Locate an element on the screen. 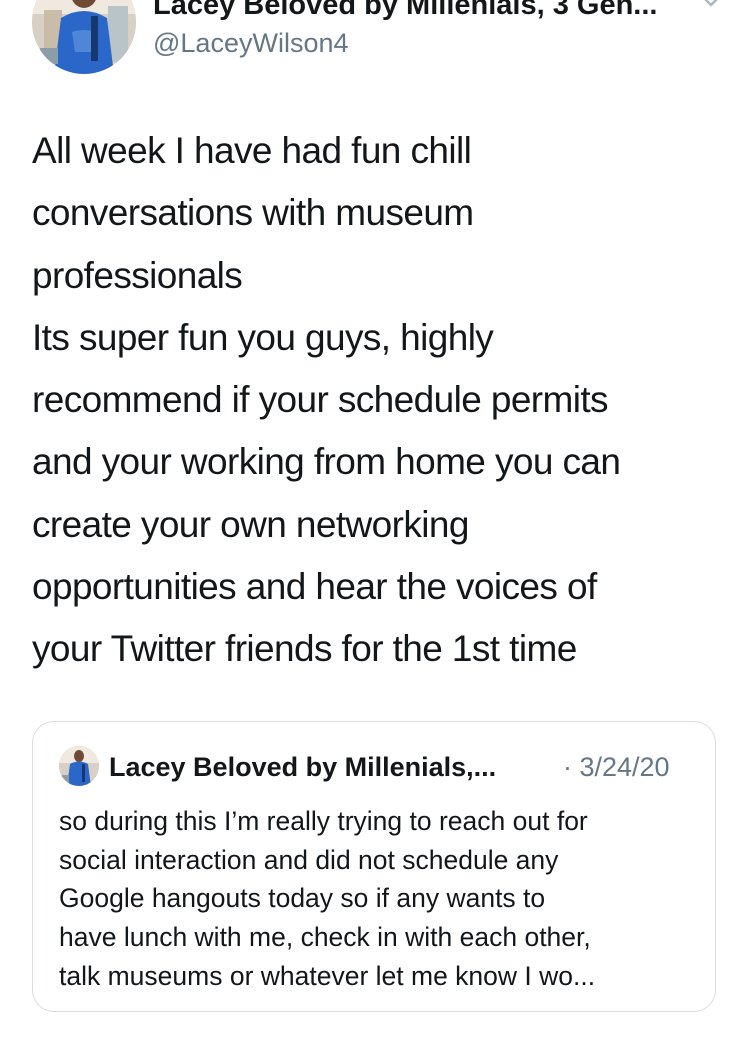 This screenshot has height=1048, width=750. tweet-text-line: create your own networking is located at coordinates (250, 524).